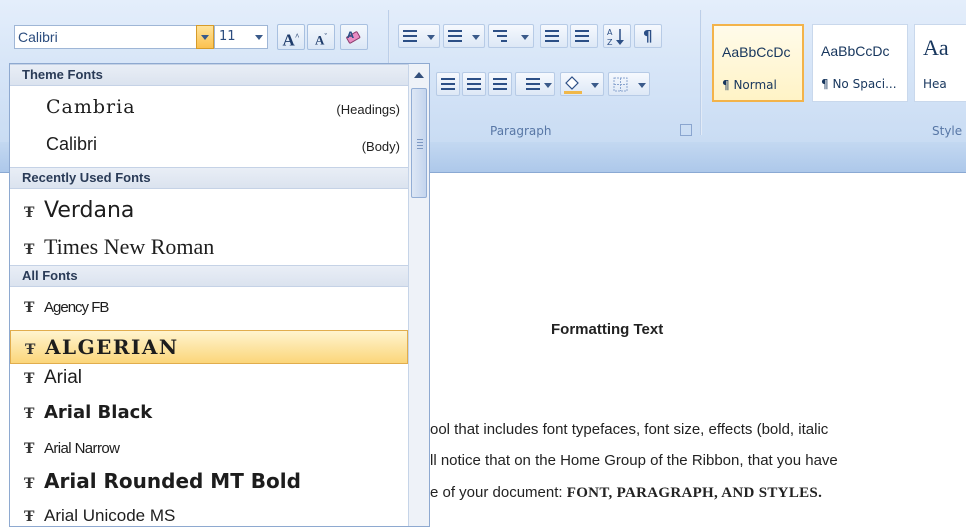 The image size is (966, 527). I want to click on font-name: Arial Black, so click(98, 412).